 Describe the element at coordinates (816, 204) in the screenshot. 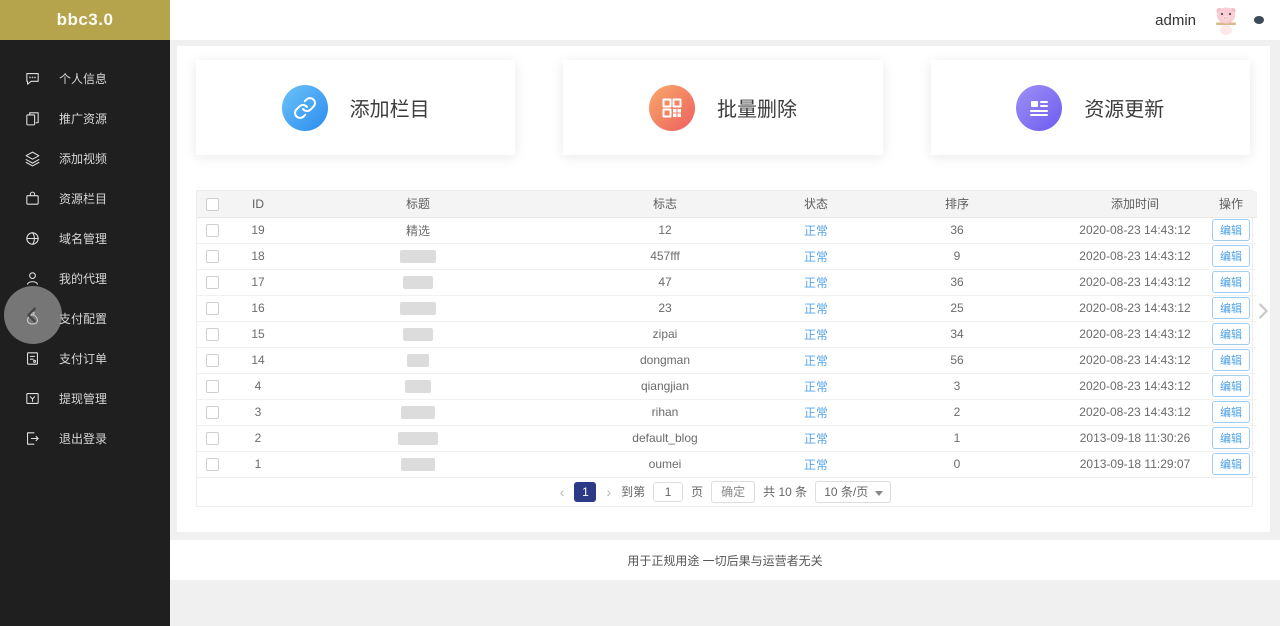

I see `col-status: 状态` at that location.